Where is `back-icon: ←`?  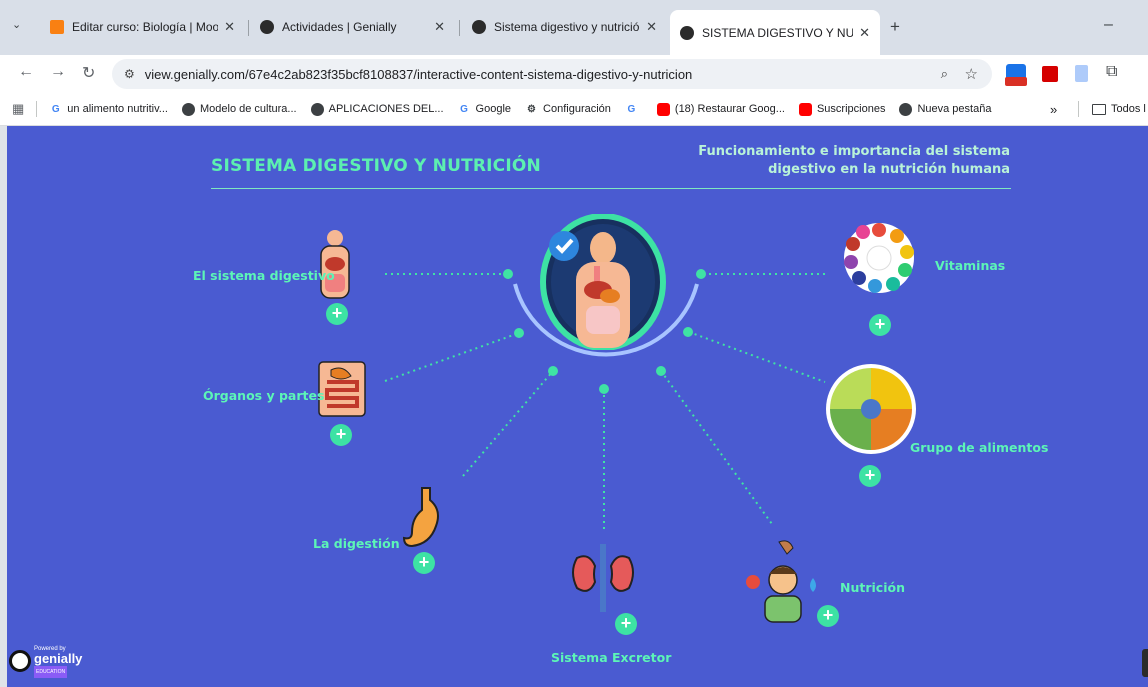
back-icon: ← is located at coordinates (26, 72).